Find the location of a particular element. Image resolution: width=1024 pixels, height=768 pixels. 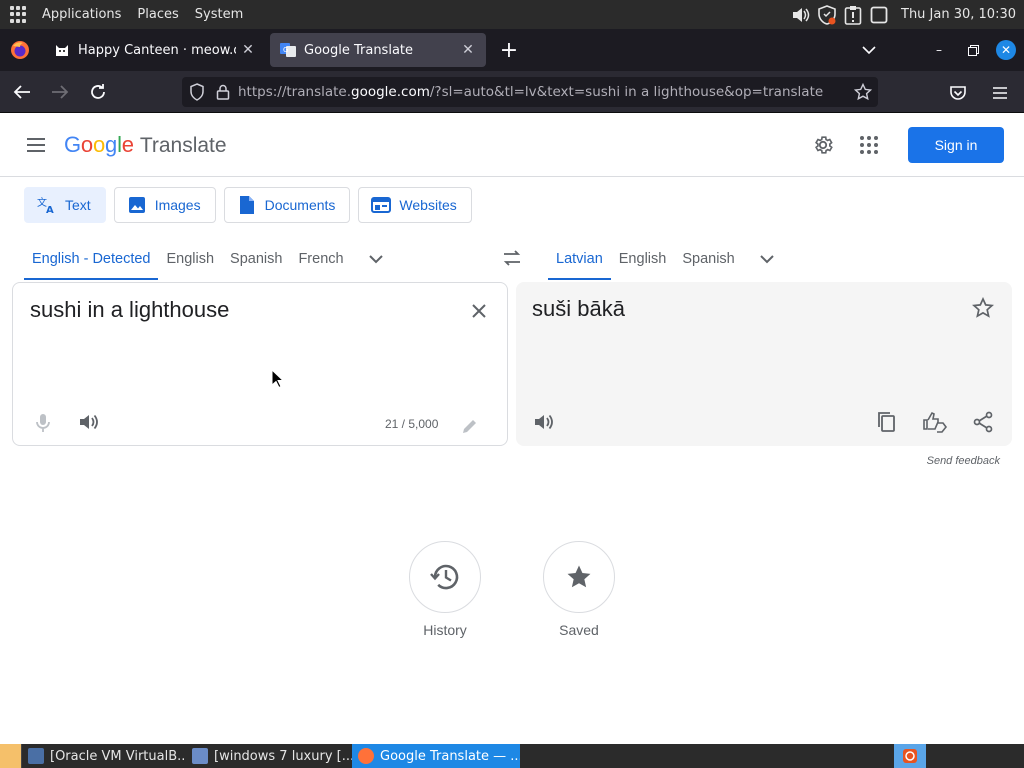

save-translation-star-icon is located at coordinates (983, 308).